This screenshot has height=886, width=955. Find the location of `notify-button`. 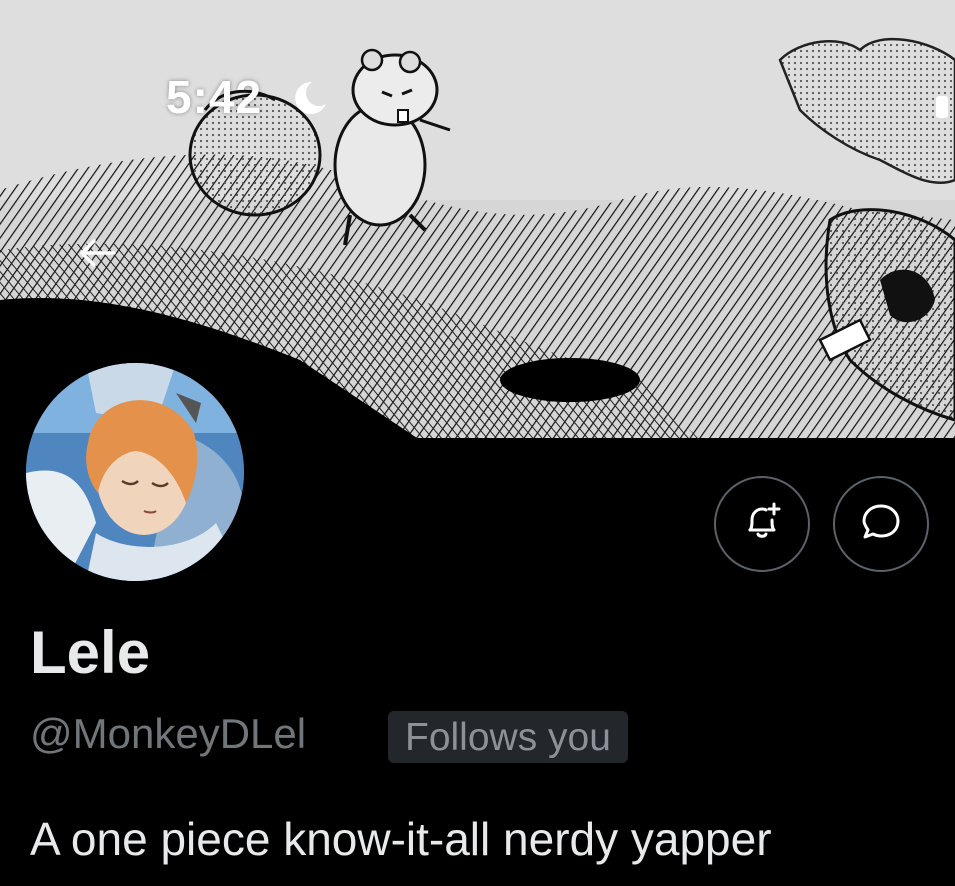

notify-button is located at coordinates (762, 524).